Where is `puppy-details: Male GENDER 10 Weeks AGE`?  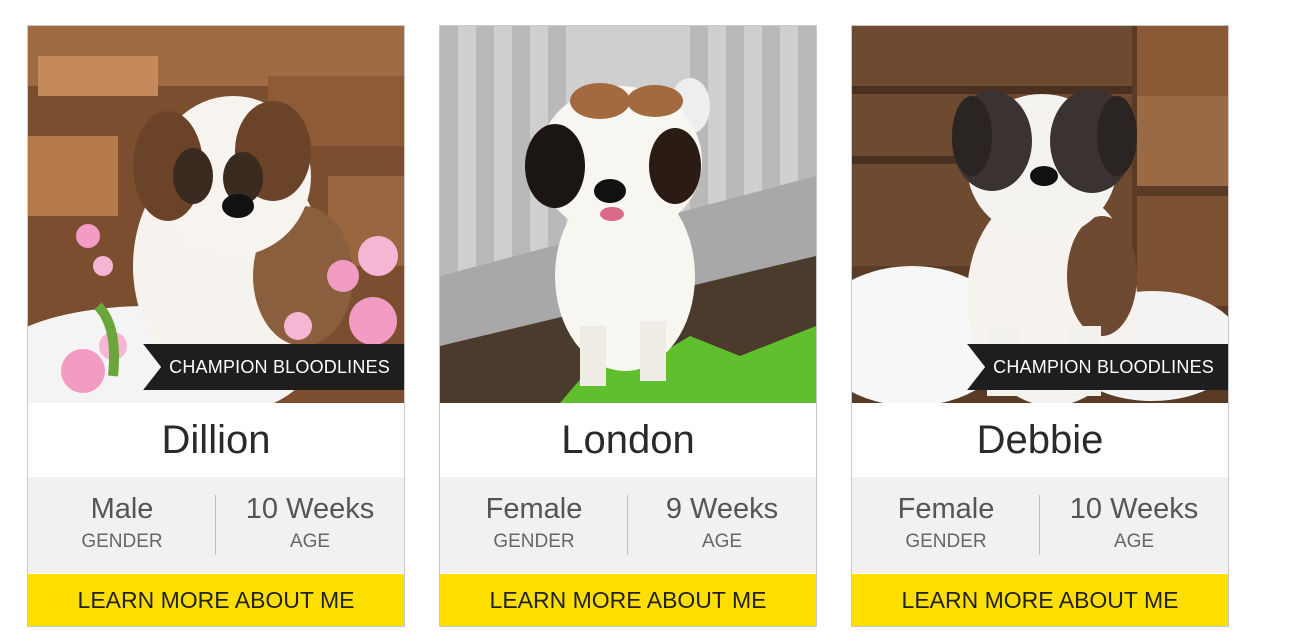
puppy-details: Male GENDER 10 Weeks AGE is located at coordinates (216, 525).